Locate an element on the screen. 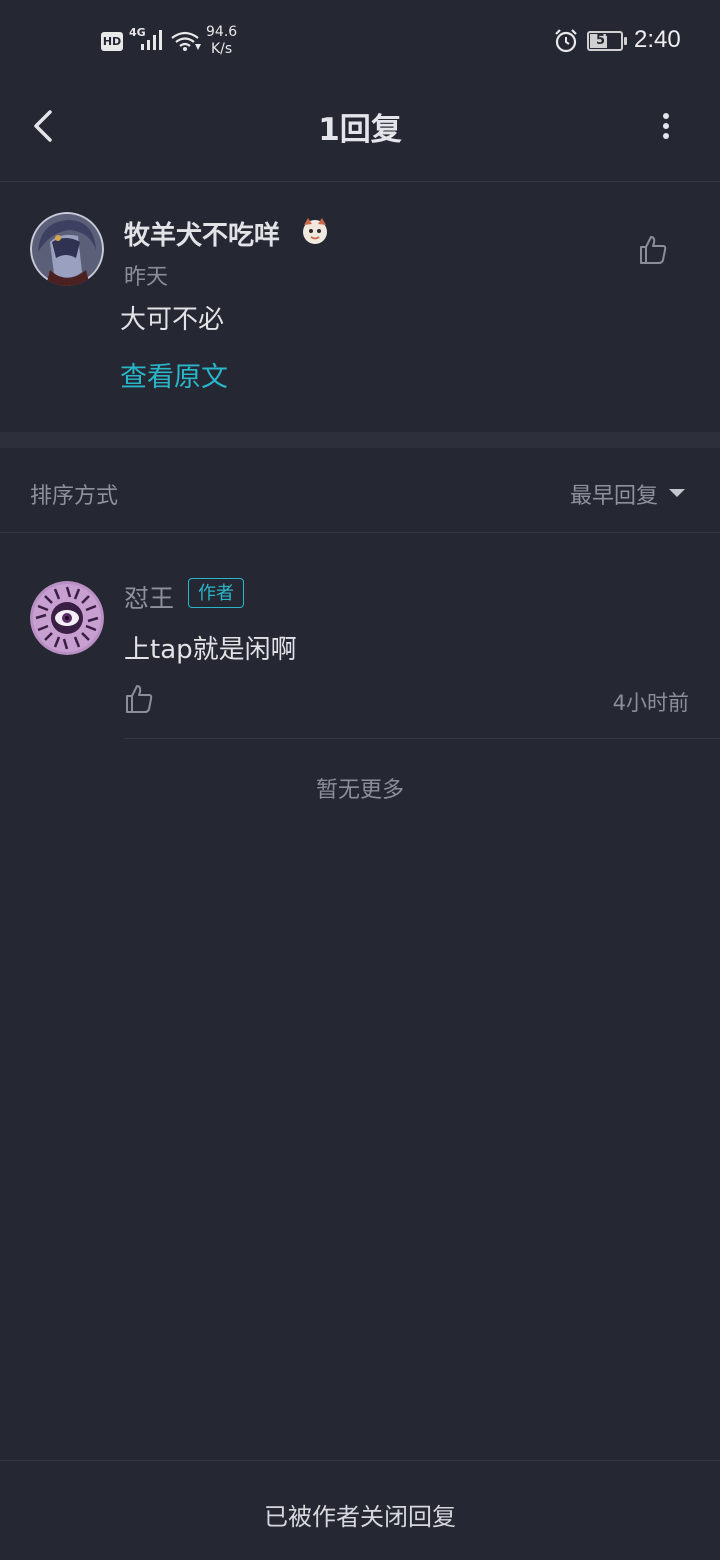 This screenshot has width=720, height=1560. sort-selected-value: 最早回复 is located at coordinates (613, 496).